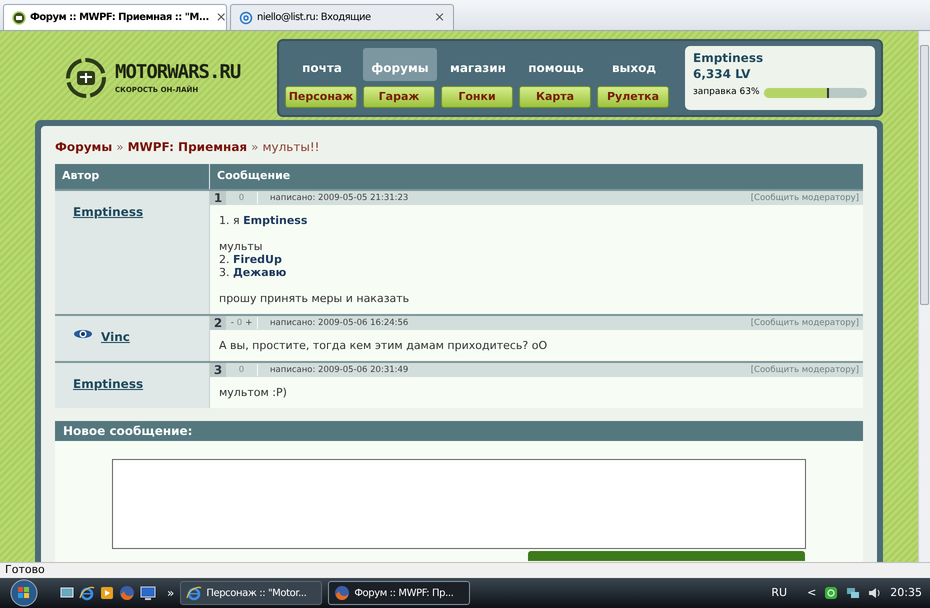  I want to click on post-text: прошу принять меры и наказать, so click(314, 298).